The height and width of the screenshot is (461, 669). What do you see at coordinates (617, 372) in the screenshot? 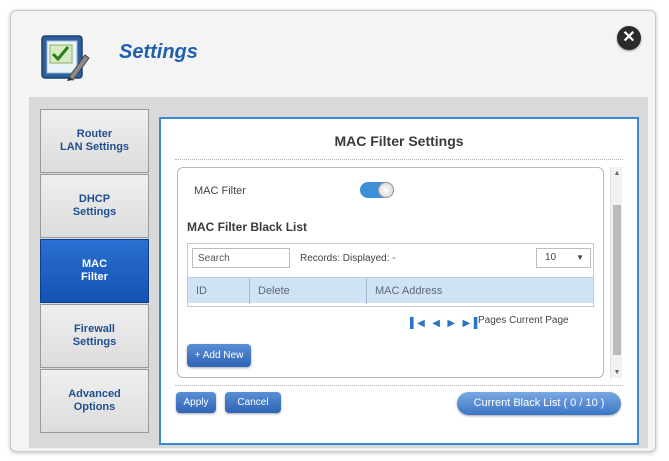
I see `scroll-down-icon: ▼` at bounding box center [617, 372].